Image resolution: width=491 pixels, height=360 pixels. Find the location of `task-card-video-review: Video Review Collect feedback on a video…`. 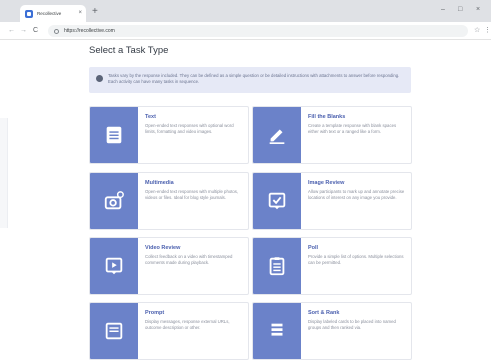

task-card-video-review: Video Review Collect feedback on a video… is located at coordinates (169, 266).